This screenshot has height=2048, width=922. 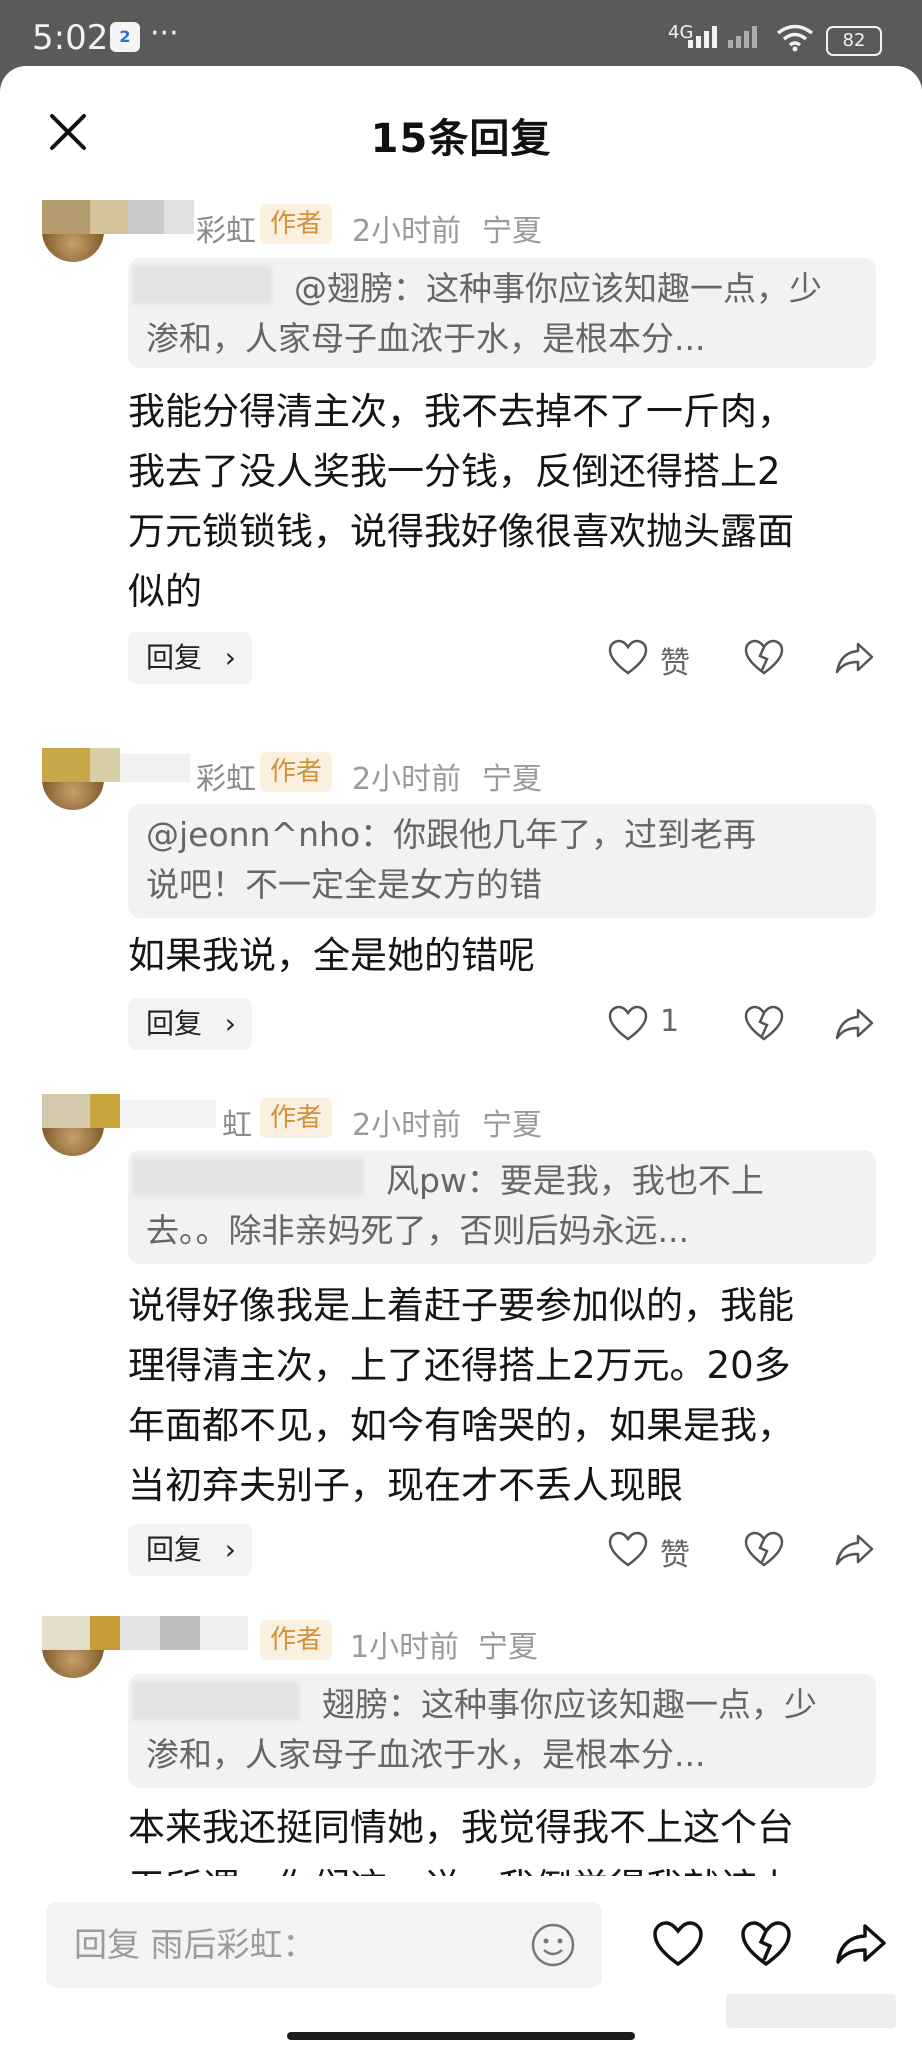 What do you see at coordinates (405, 1485) in the screenshot?
I see `body-line: 当初弃夫别子，现在才不丢人现眼` at bounding box center [405, 1485].